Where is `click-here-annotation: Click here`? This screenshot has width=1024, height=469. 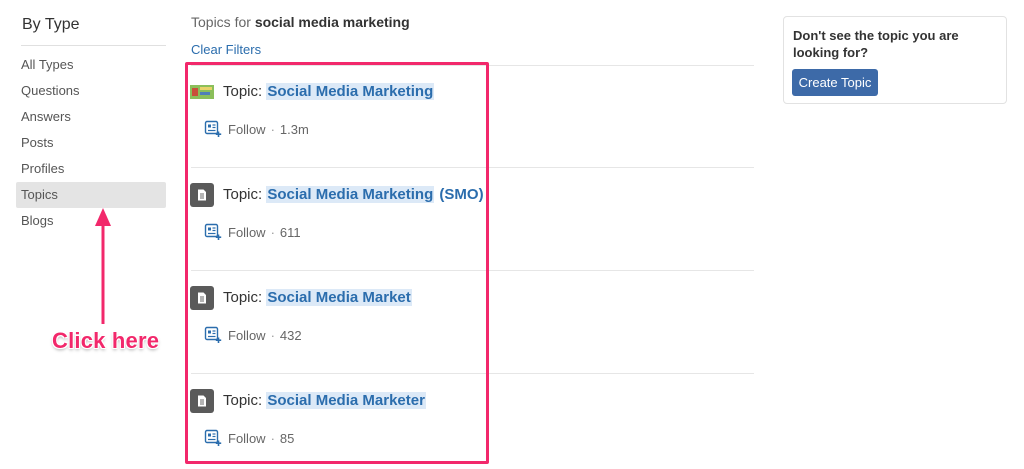
click-here-annotation: Click here is located at coordinates (106, 340).